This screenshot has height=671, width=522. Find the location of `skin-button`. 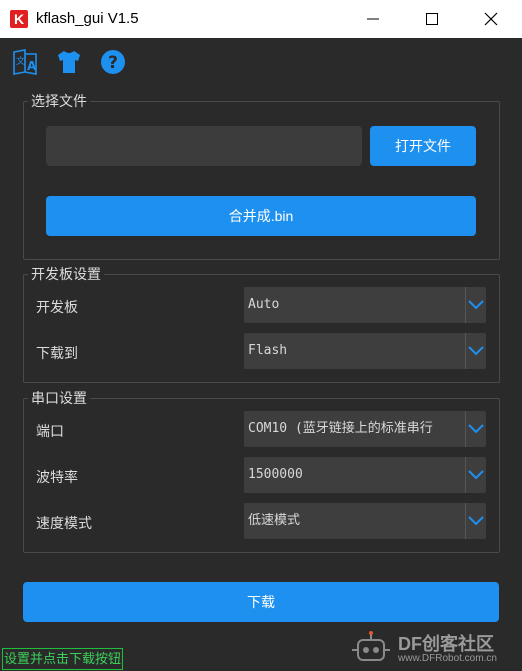

skin-button is located at coordinates (69, 62).